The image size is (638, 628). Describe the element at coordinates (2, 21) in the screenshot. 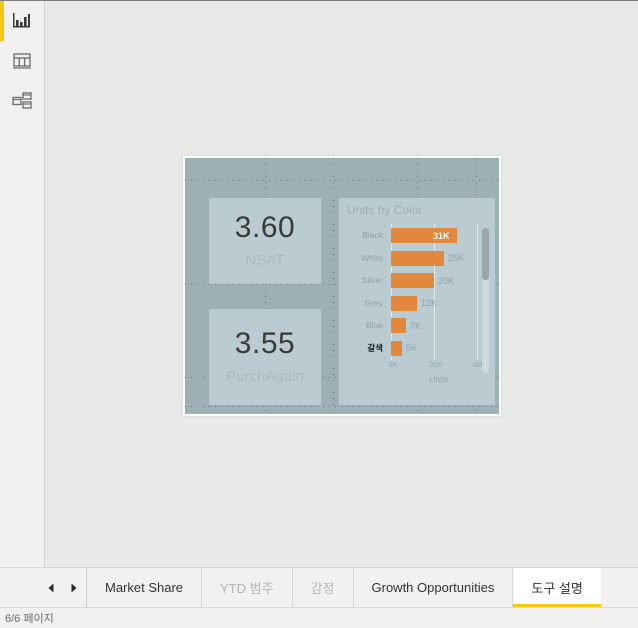

I see `active-view-indicator` at that location.